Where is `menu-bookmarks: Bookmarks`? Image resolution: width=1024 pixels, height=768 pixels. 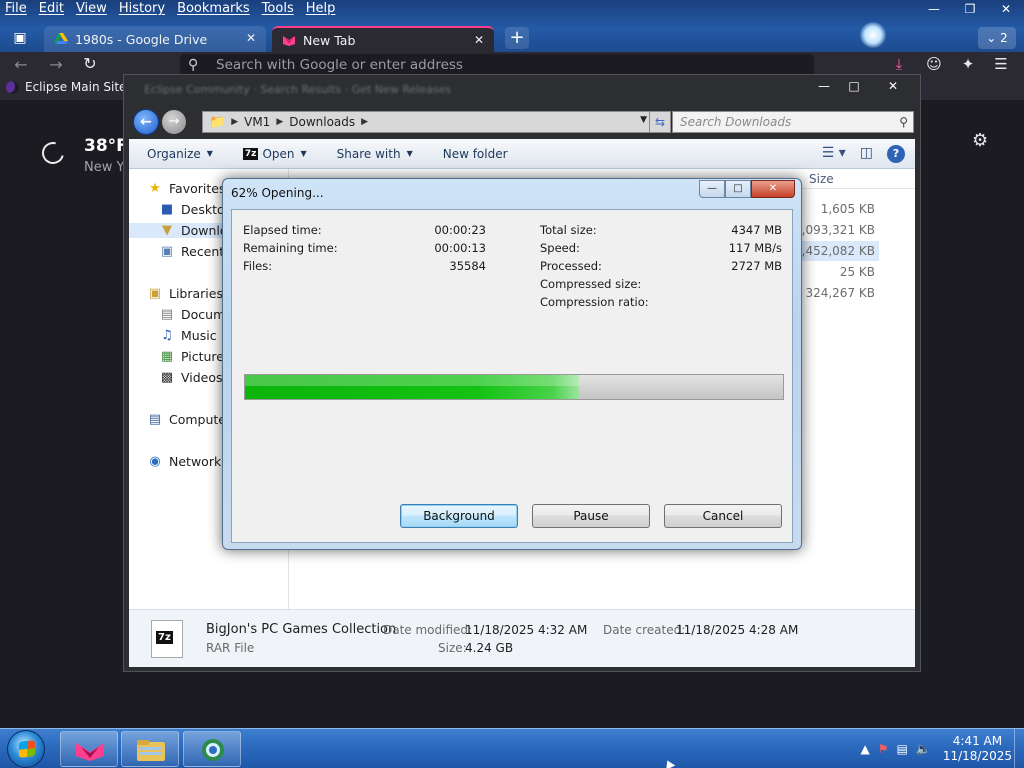 menu-bookmarks: Bookmarks is located at coordinates (213, 10).